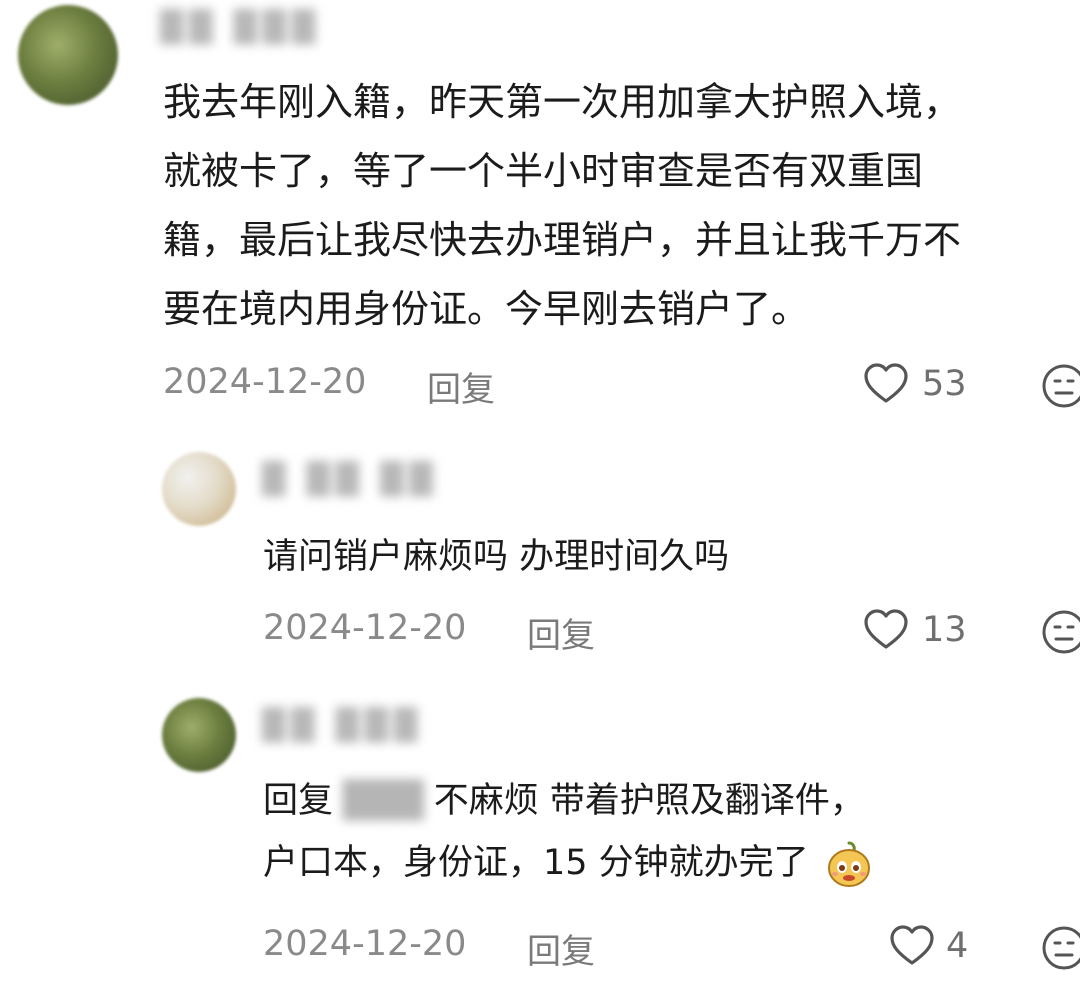 The image size is (1080, 998). I want to click on comment-text-line: 要在境内用身份证。今早刚去销户了。, so click(486, 309).